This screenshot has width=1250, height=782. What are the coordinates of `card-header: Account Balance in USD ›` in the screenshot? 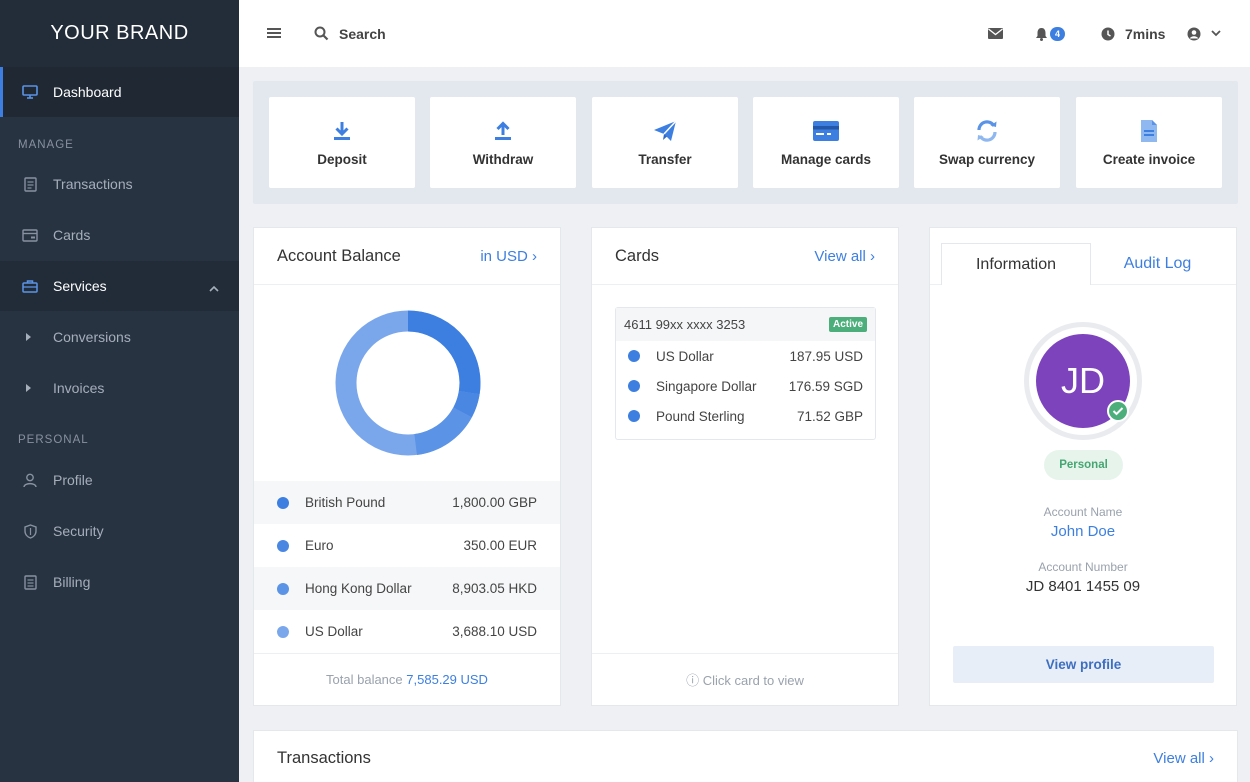 It's located at (407, 256).